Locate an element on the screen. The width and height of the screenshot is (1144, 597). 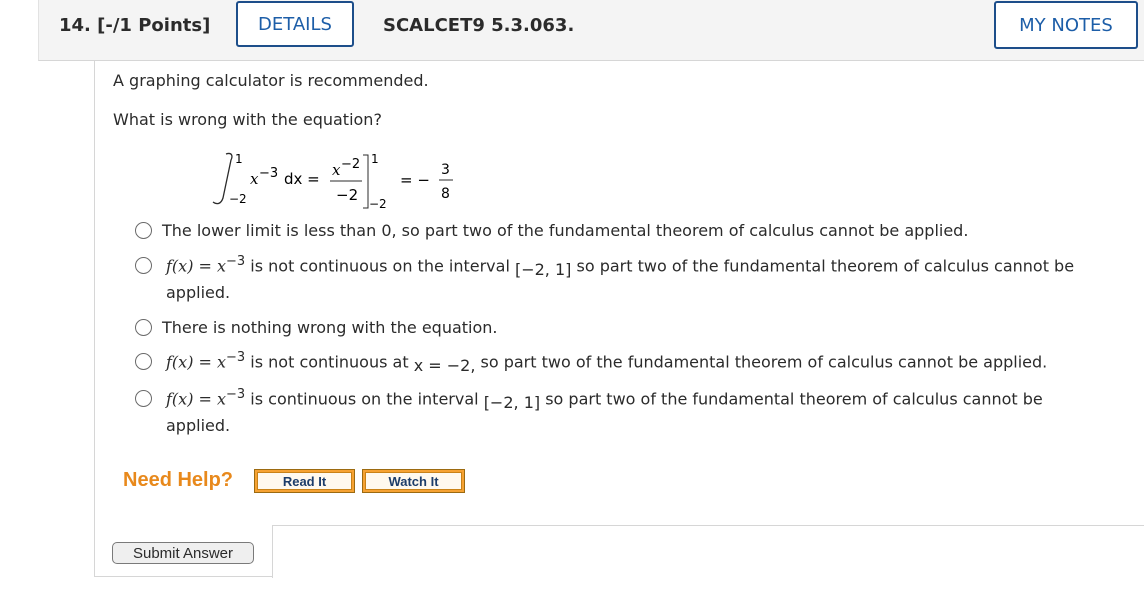
intro-text: A graphing calculator is recommended. is located at coordinates (271, 80).